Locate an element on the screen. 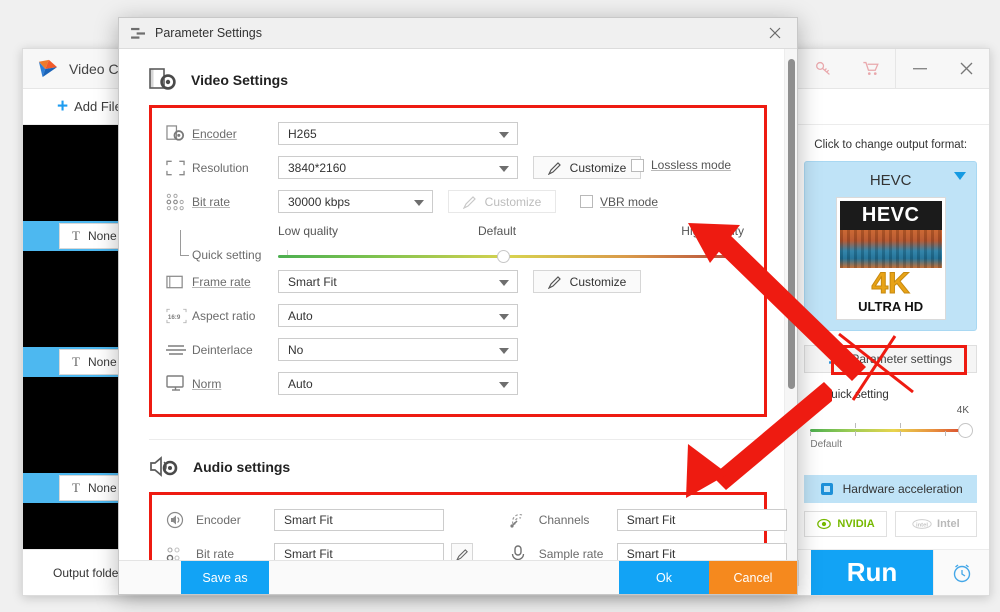 The height and width of the screenshot is (612, 1000). encoder-label: Encoder is located at coordinates (214, 133).